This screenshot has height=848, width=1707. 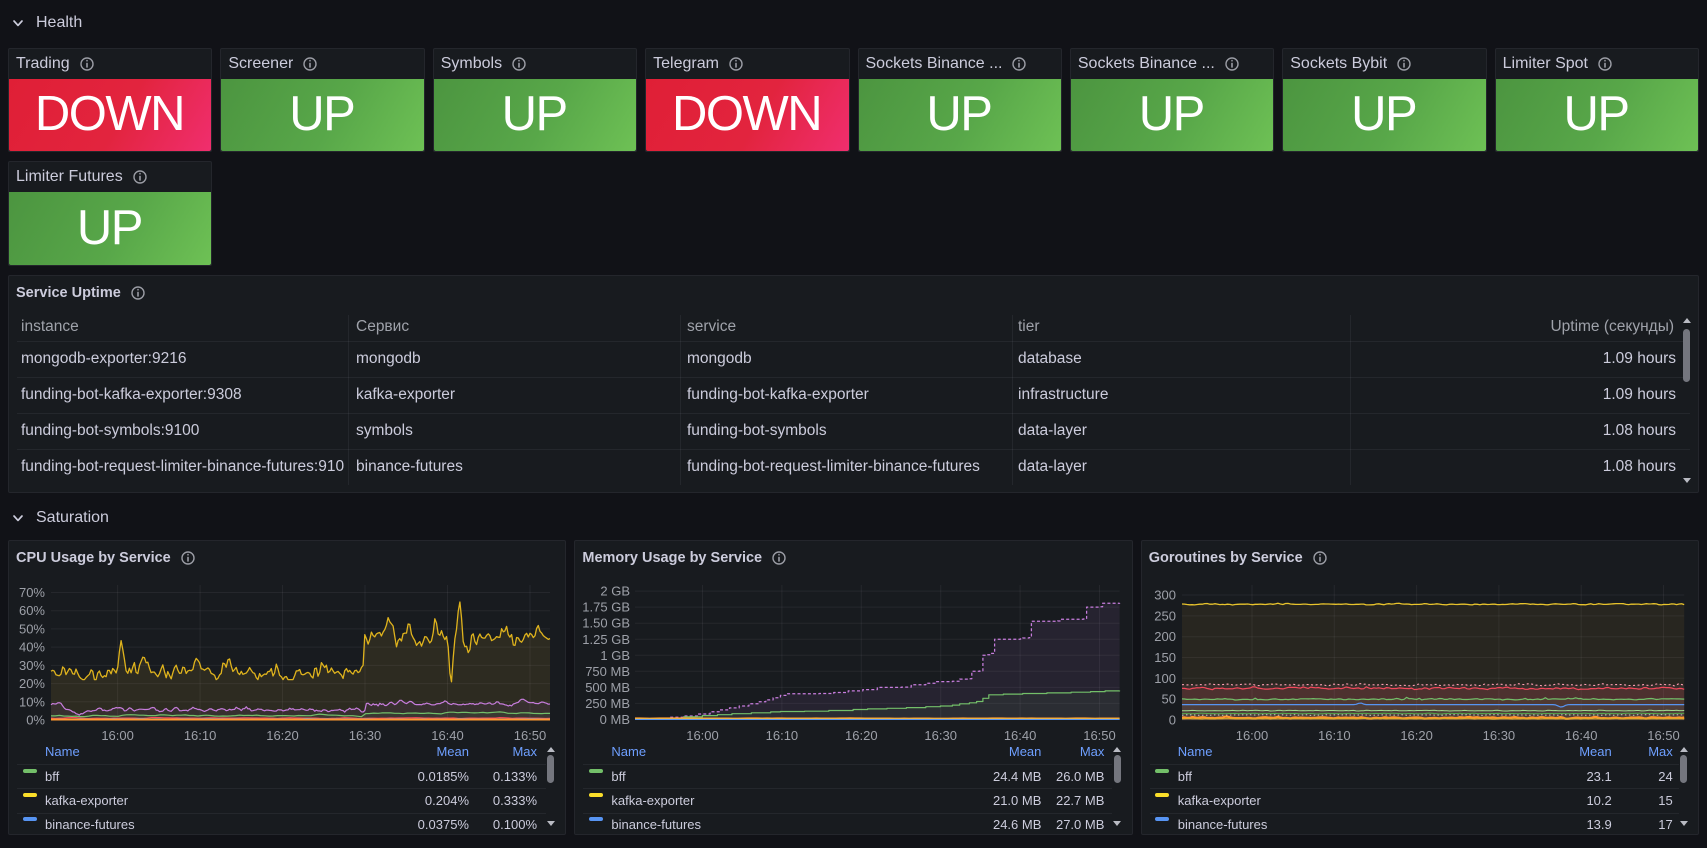 I want to click on svg-text: 750 MB, so click(x=608, y=671).